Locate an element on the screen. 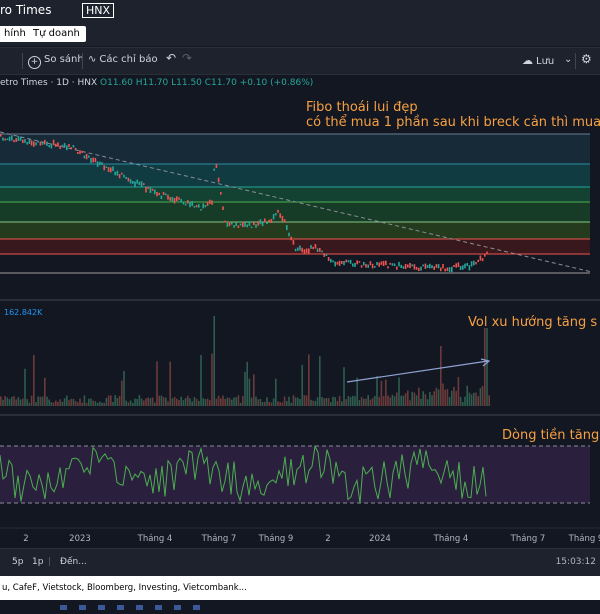 Image resolution: width=600 pixels, height=614 pixels. indicators-button: ∿ Các chỉ báo is located at coordinates (123, 59).